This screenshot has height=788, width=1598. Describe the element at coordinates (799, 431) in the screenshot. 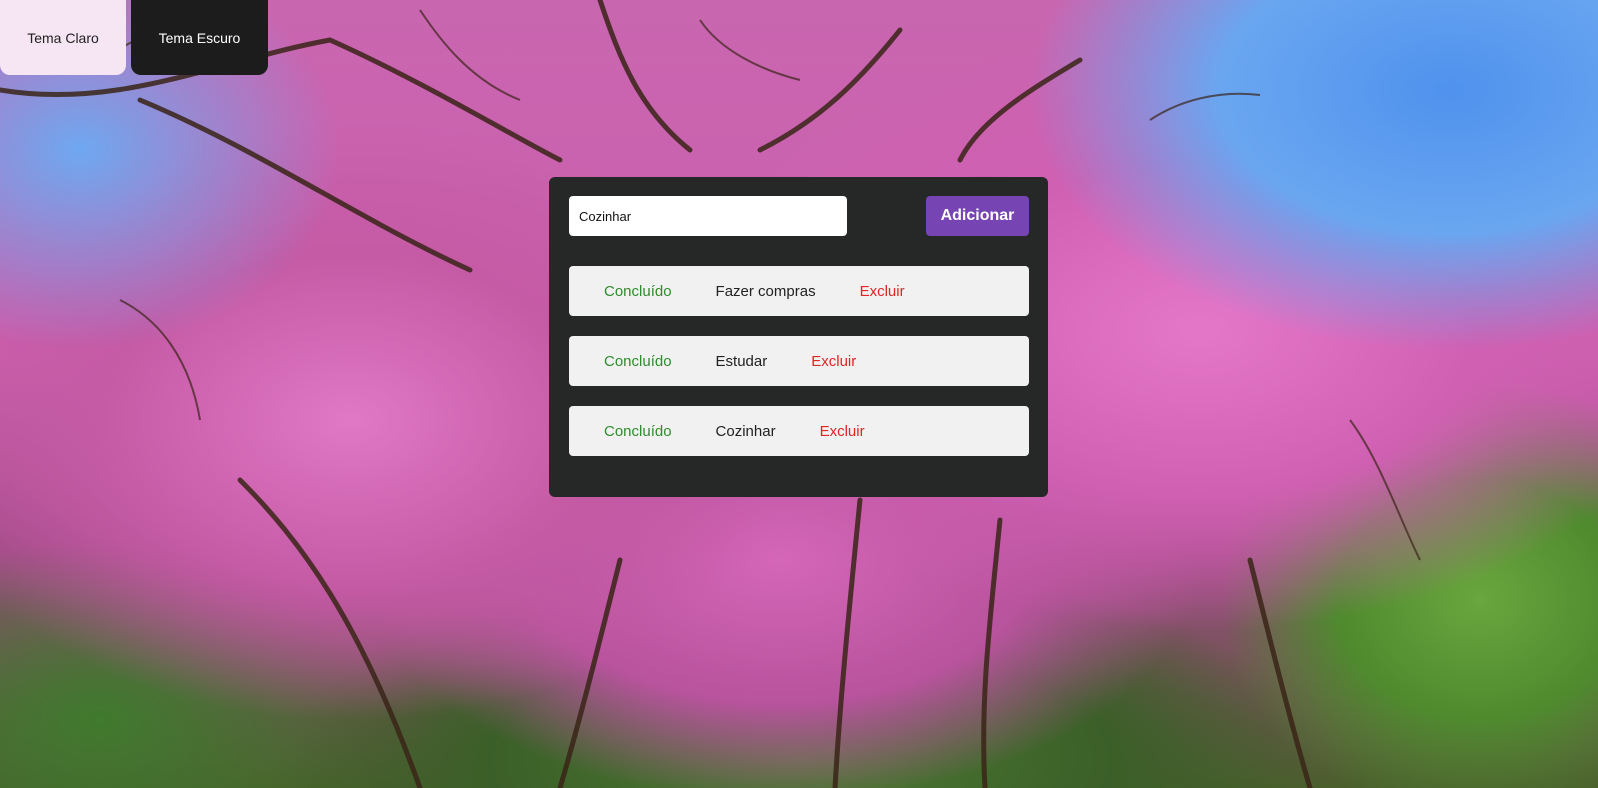

I see `task-item: Concluído Cozinhar Excluir` at that location.